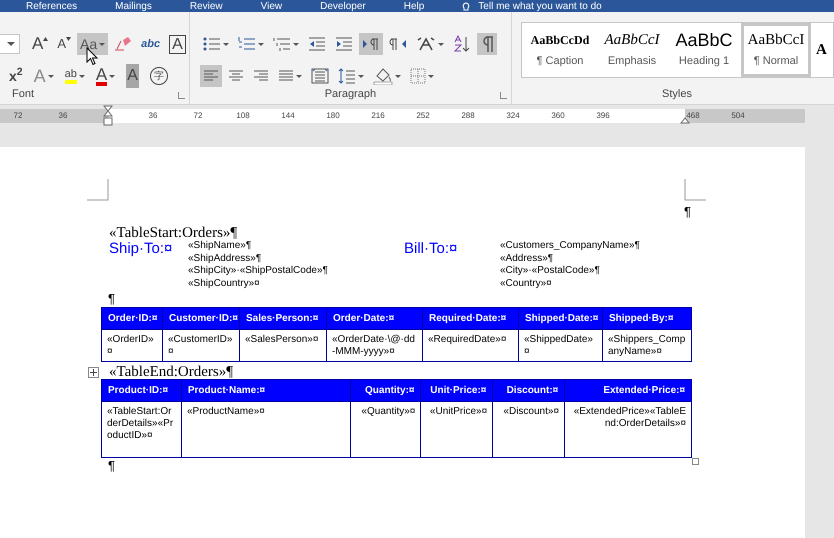 The height and width of the screenshot is (538, 834). I want to click on merge-field-text: «Customers_CompanyName»¶, so click(570, 246).